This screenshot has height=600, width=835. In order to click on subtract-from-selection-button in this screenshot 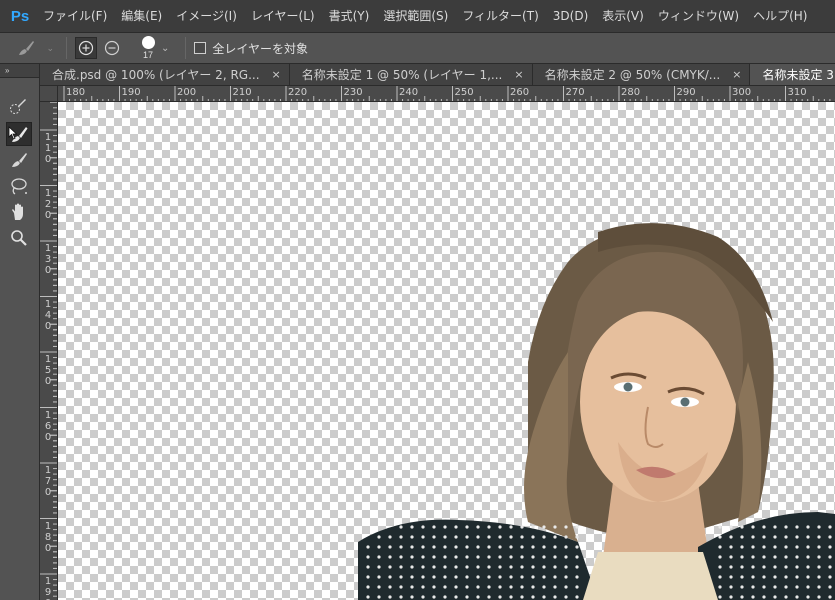, I will do `click(112, 48)`.